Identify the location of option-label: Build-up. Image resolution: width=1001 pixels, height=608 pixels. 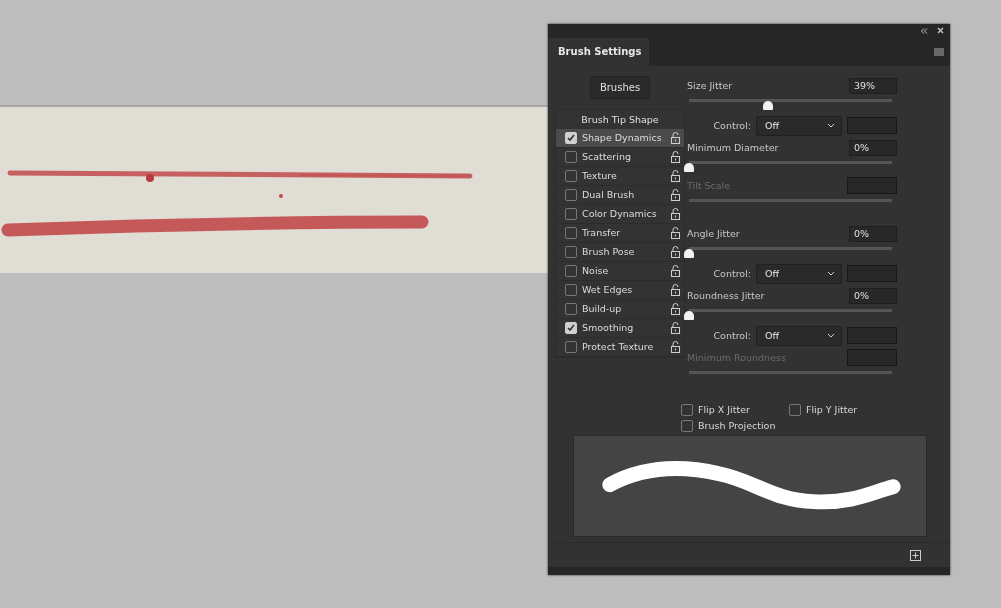
(626, 309).